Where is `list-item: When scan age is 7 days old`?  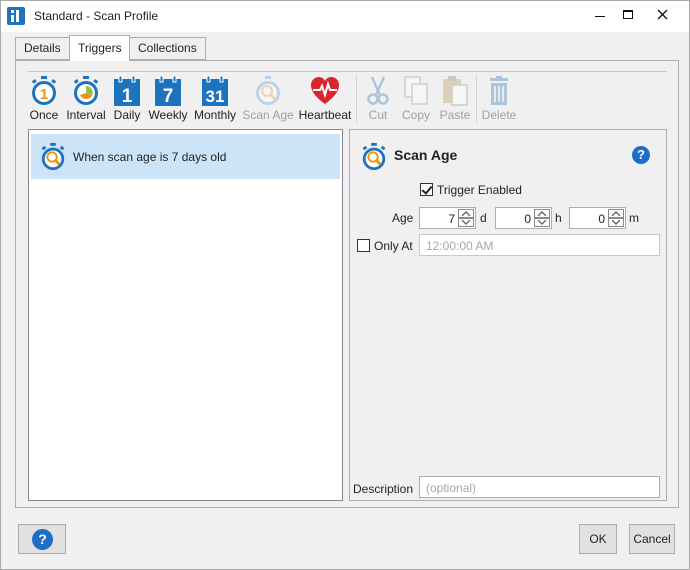
list-item: When scan age is 7 days old is located at coordinates (185, 156).